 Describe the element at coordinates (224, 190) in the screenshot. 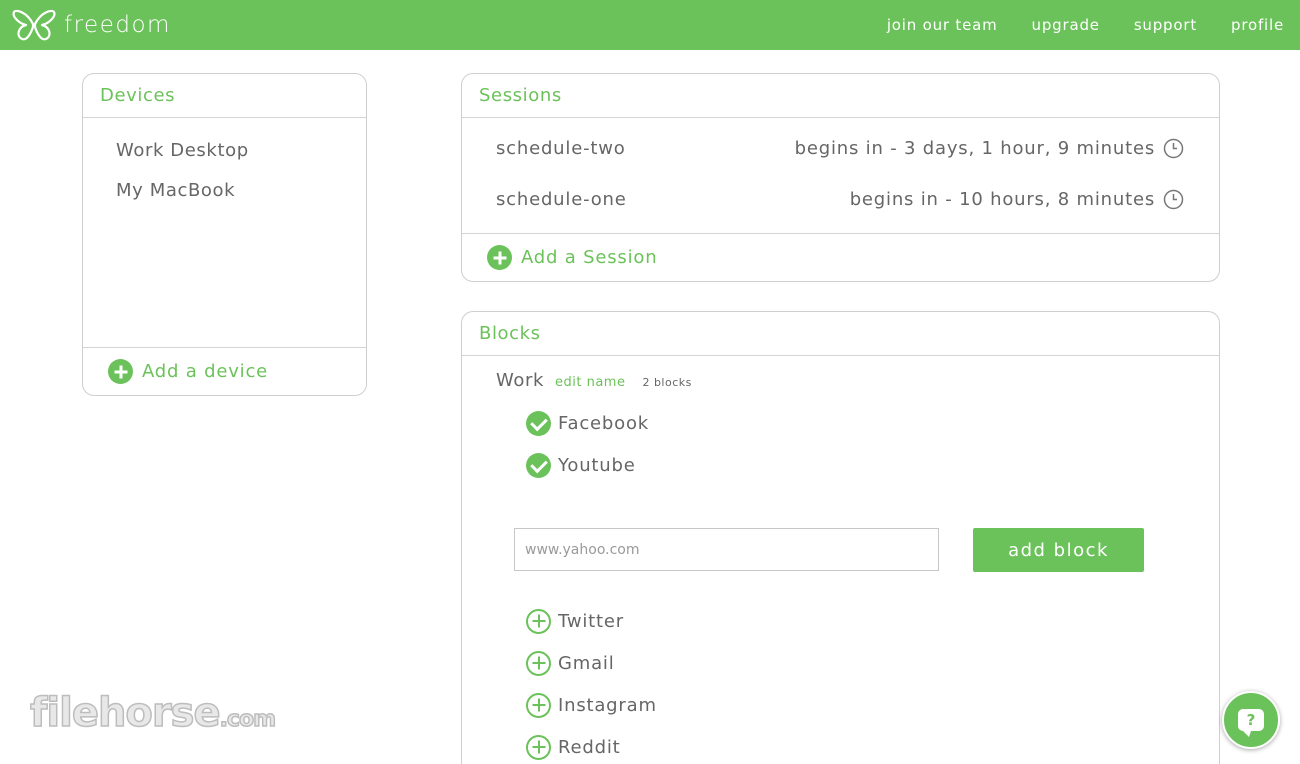

I see `device-item-my-macbook: My MacBook` at that location.